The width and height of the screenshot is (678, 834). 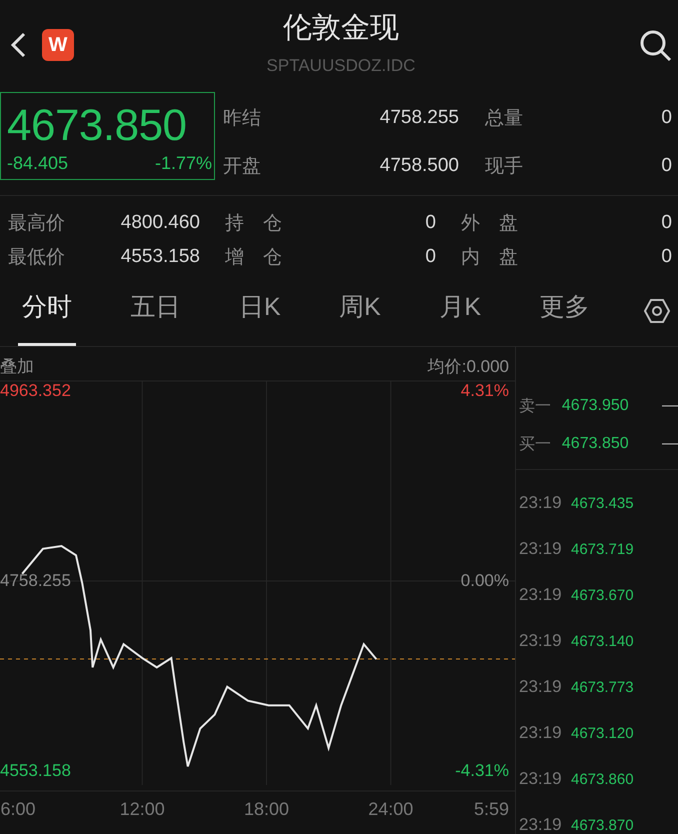 What do you see at coordinates (564, 311) in the screenshot?
I see `tab: 更多` at bounding box center [564, 311].